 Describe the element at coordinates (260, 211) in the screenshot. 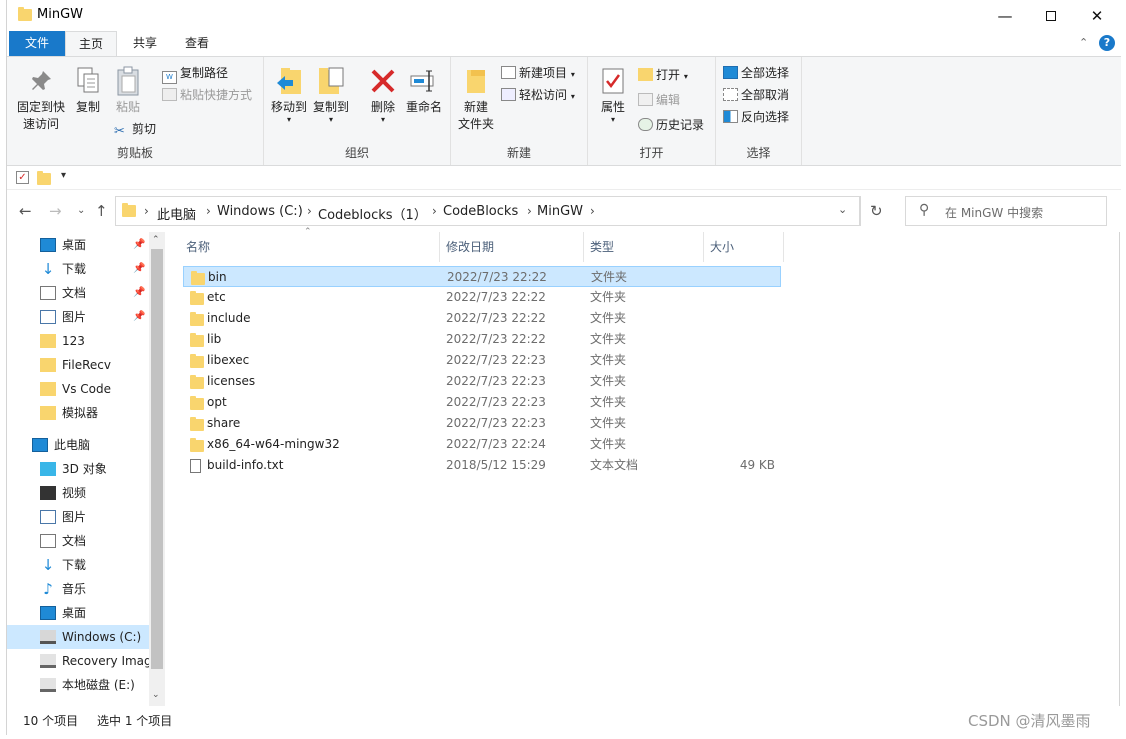

I see `breadcrumb-windows-c: Windows (C:)` at that location.